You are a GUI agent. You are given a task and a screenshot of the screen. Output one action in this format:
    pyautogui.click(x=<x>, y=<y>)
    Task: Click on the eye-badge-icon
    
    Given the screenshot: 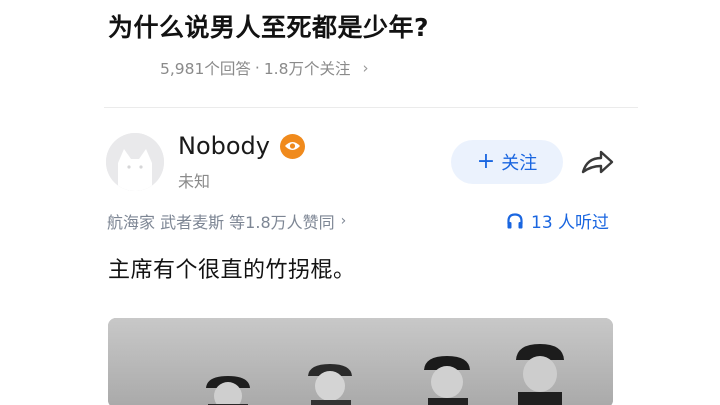 What is the action you would take?
    pyautogui.click(x=292, y=146)
    